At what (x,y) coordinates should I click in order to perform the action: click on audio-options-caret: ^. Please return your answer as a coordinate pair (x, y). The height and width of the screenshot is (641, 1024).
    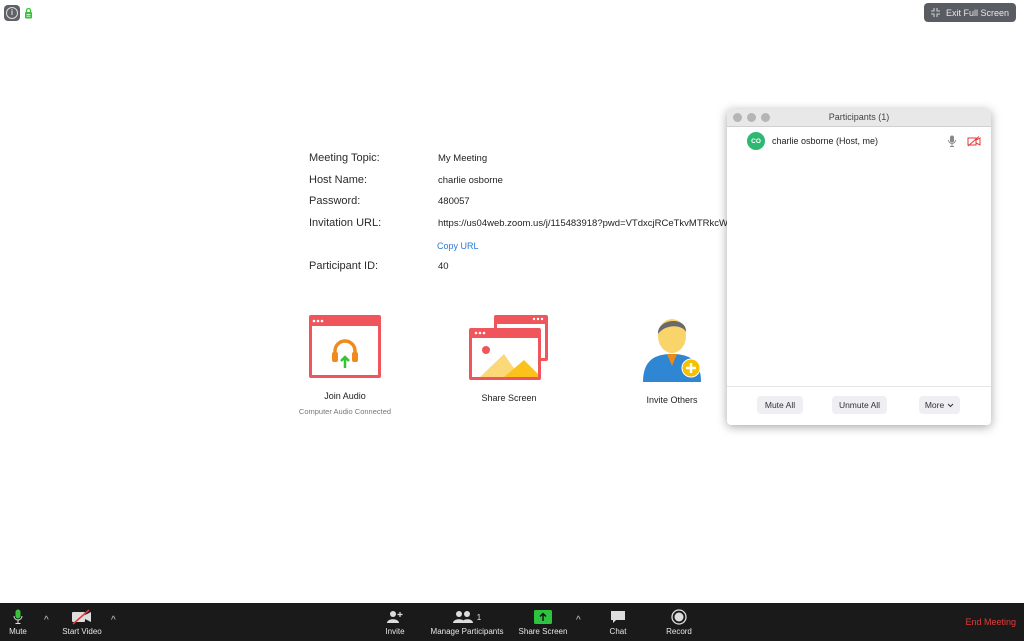
    Looking at the image, I should click on (46, 620).